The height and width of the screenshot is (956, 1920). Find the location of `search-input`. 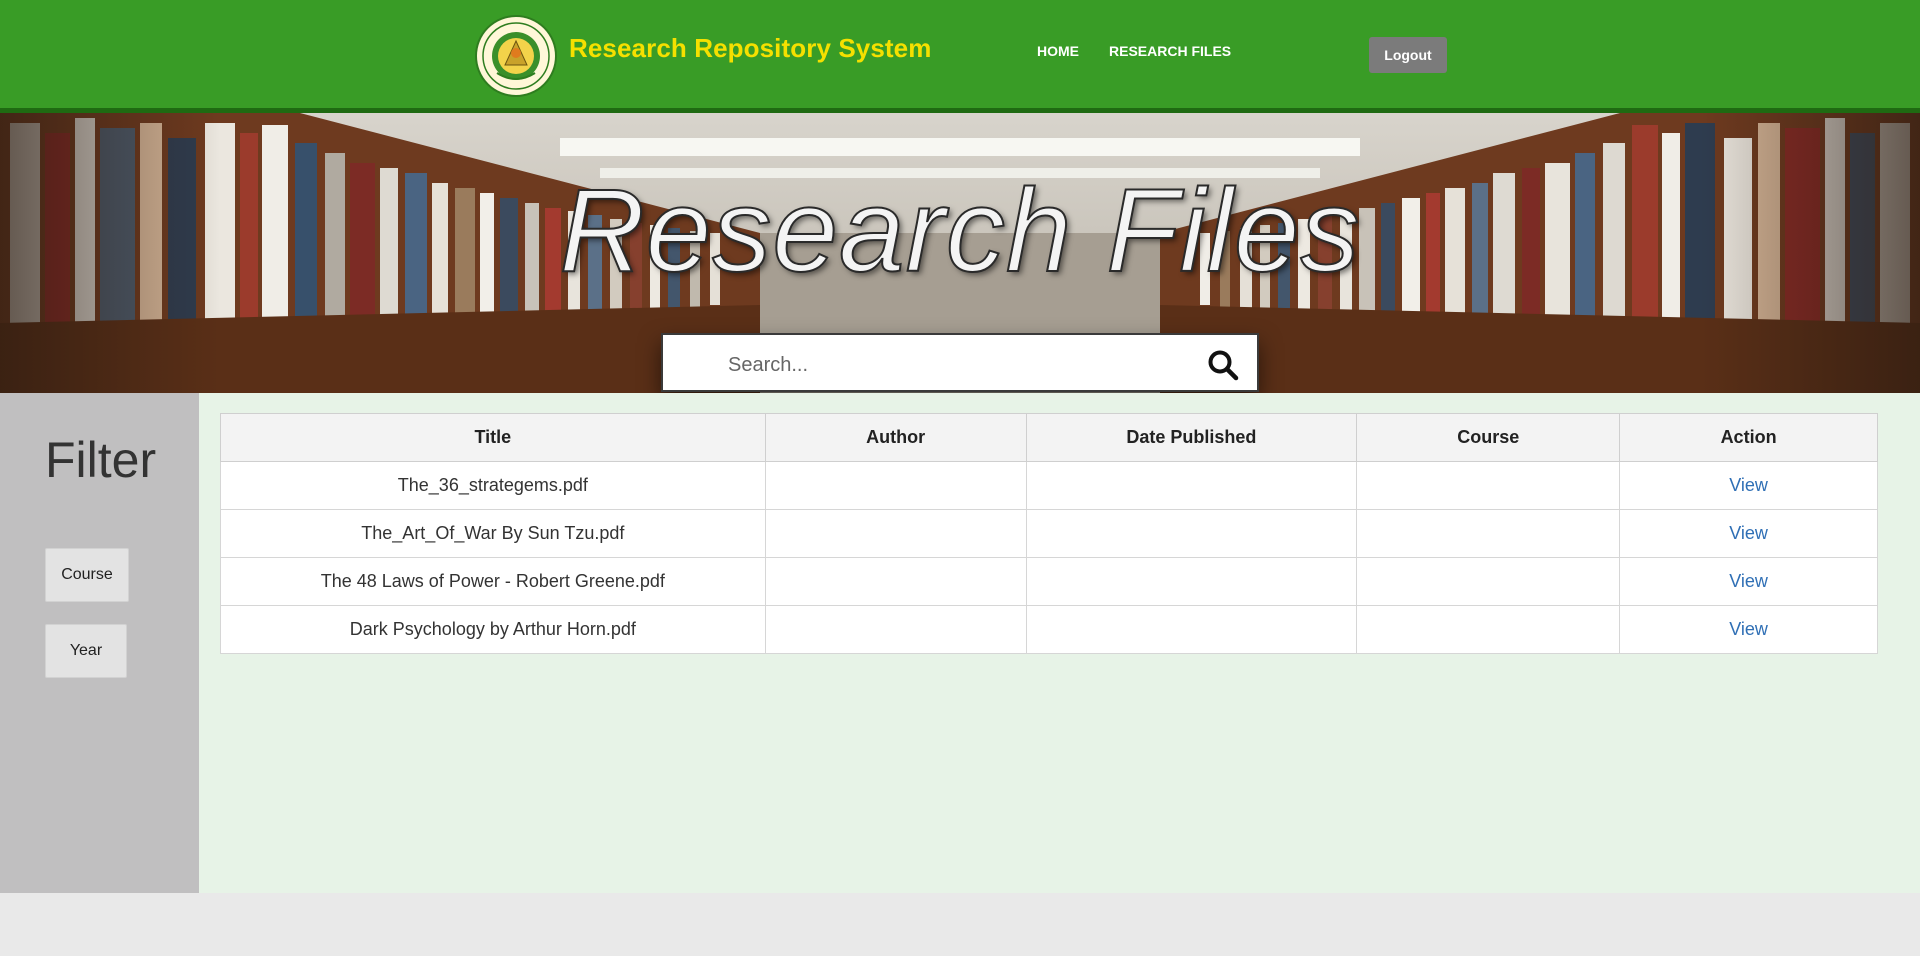

search-input is located at coordinates (948, 365).